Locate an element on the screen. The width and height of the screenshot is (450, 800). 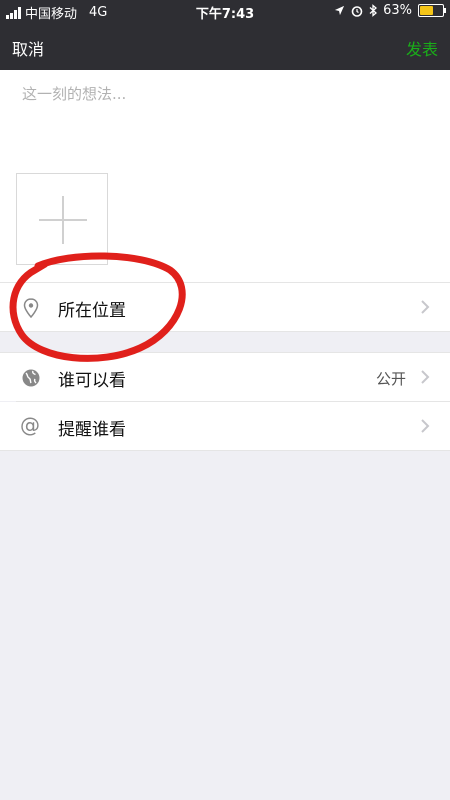
globe-icon is located at coordinates (31, 378).